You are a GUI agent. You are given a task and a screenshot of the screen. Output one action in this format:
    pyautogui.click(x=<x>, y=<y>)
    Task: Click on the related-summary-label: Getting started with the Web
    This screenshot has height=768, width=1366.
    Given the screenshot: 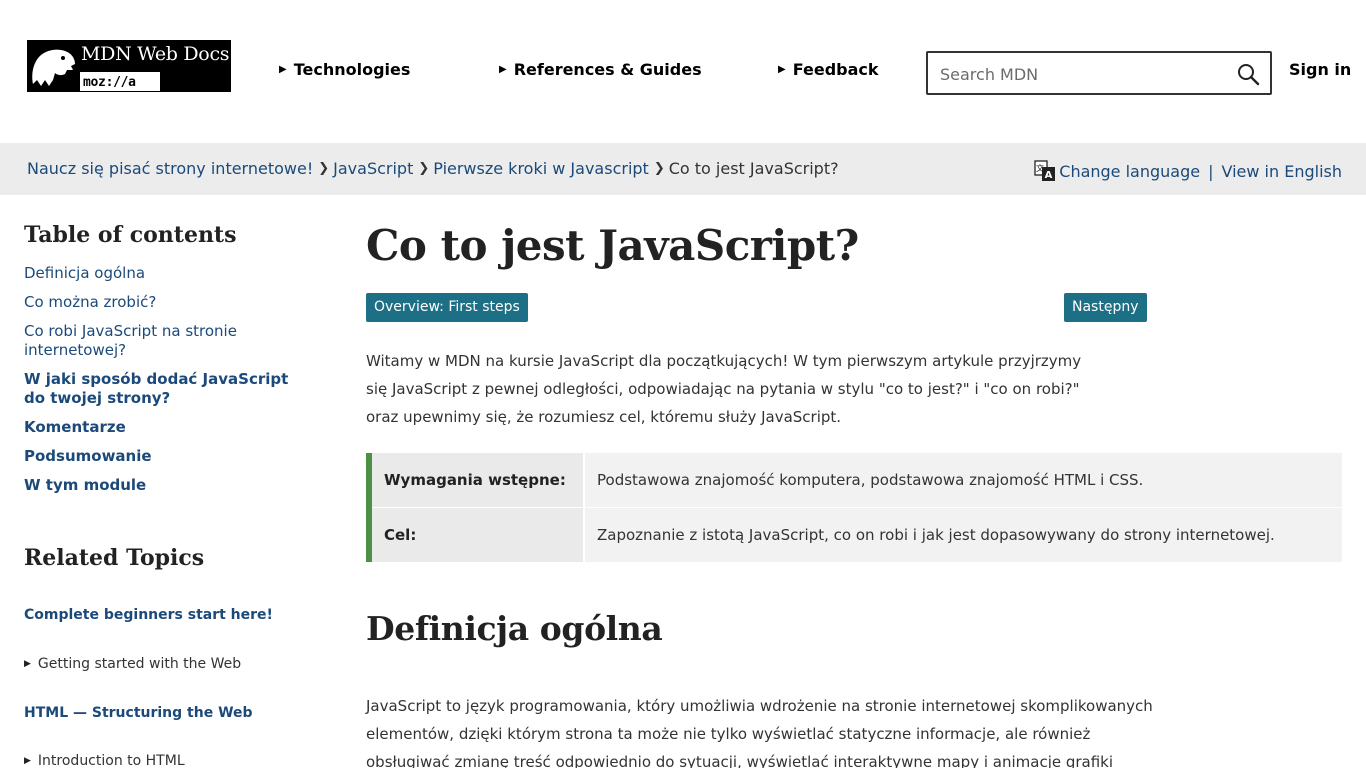 What is the action you would take?
    pyautogui.click(x=139, y=664)
    